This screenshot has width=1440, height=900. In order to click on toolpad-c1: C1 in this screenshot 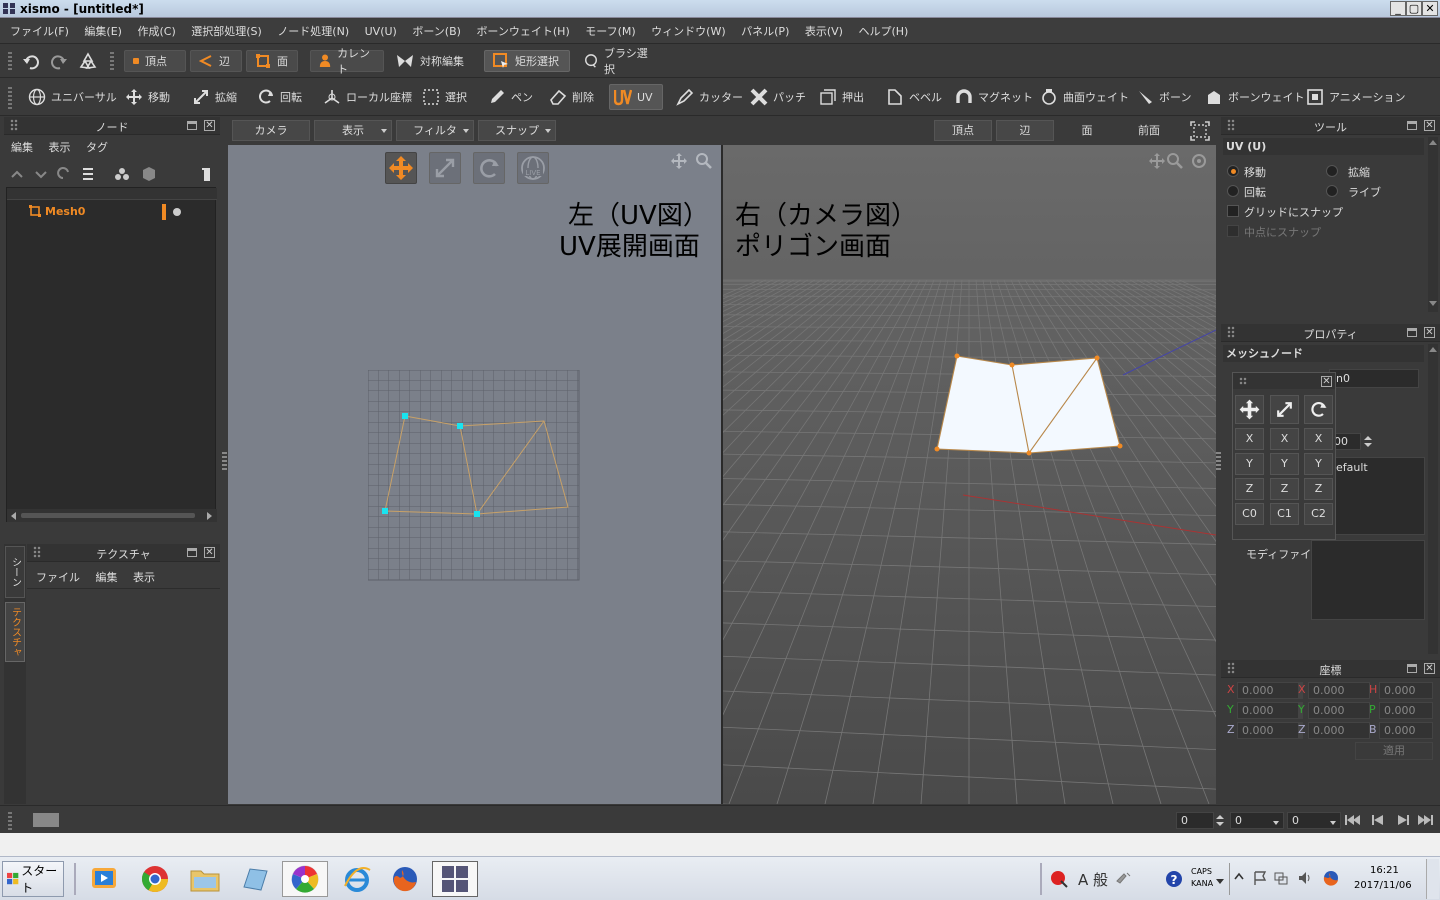, I will do `click(1284, 514)`.